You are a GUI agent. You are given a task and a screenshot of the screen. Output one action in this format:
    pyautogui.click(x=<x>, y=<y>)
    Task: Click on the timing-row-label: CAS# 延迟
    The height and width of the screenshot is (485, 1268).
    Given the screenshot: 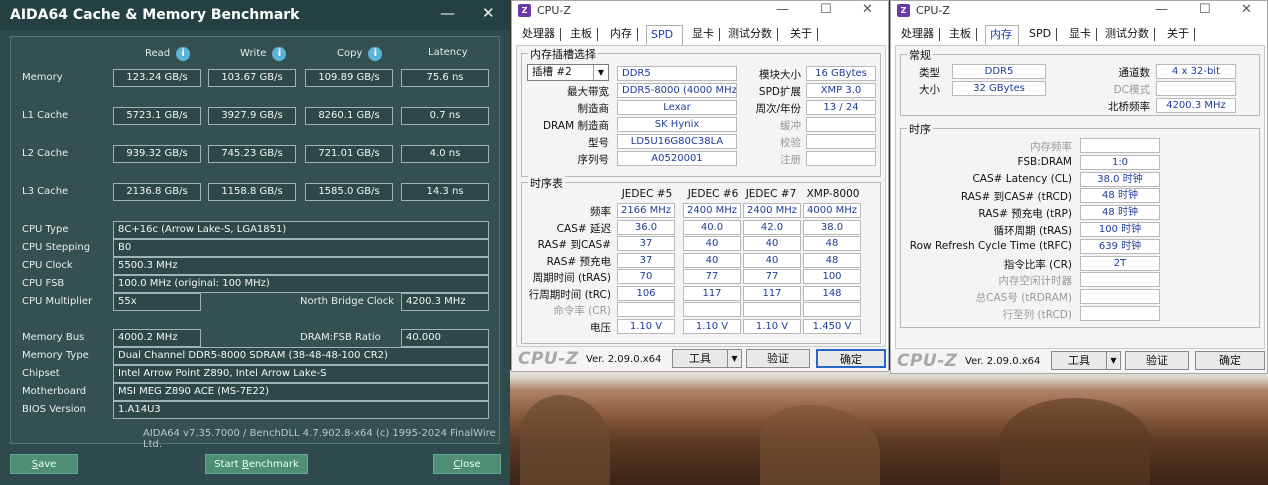 What is the action you would take?
    pyautogui.click(x=583, y=228)
    